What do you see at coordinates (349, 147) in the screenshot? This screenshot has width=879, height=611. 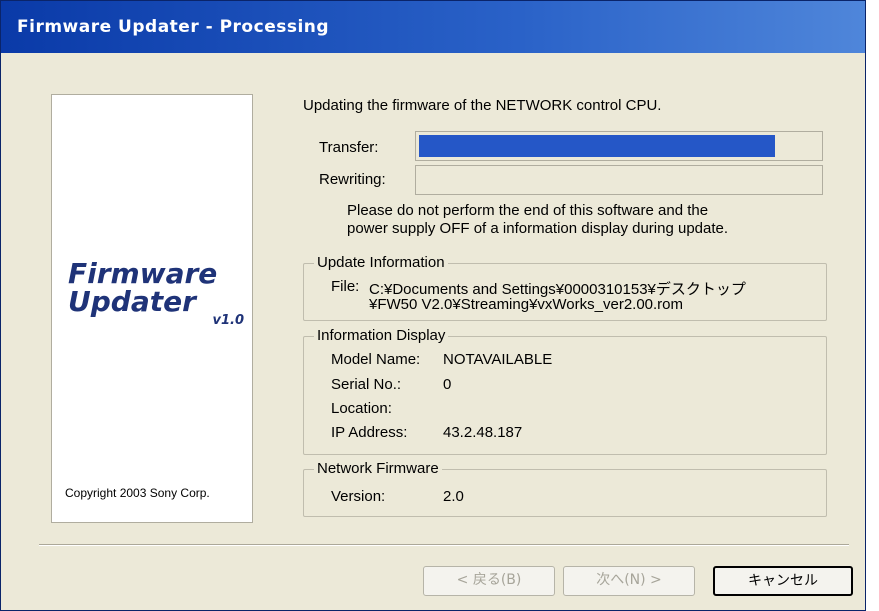 I see `transfer-label: Transfer:` at bounding box center [349, 147].